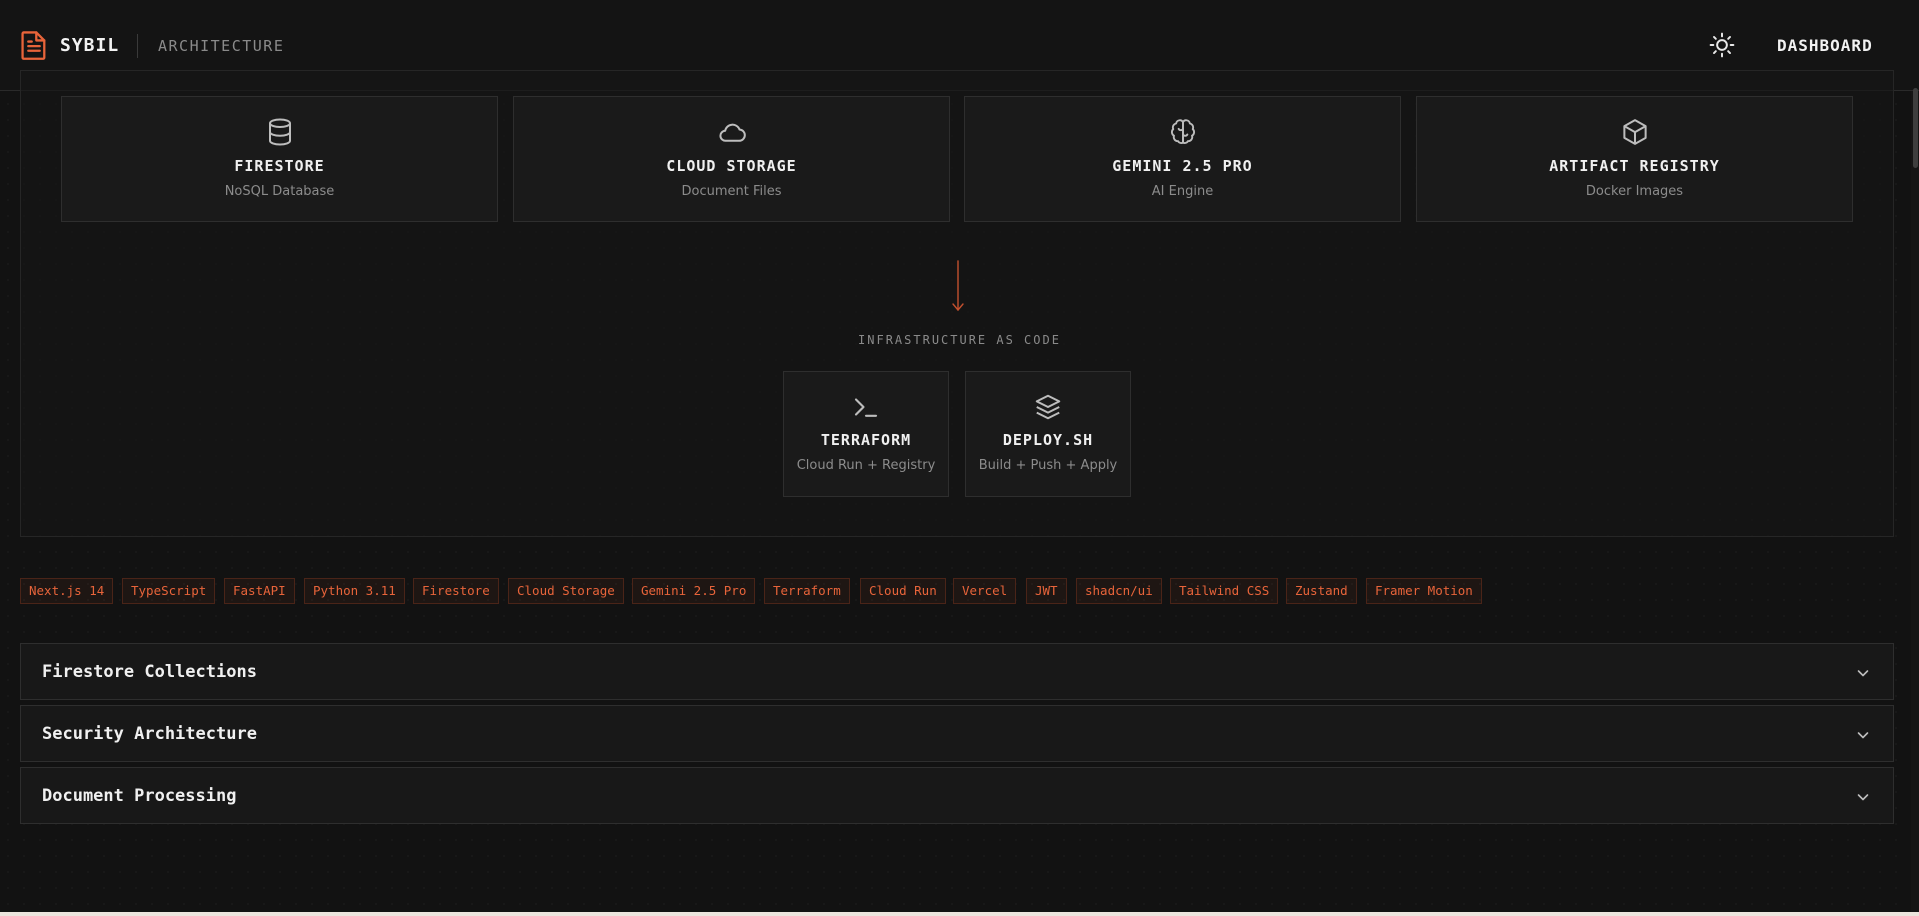 The image size is (1919, 916). I want to click on card-subtitle: Build + Push + Apply, so click(1048, 465).